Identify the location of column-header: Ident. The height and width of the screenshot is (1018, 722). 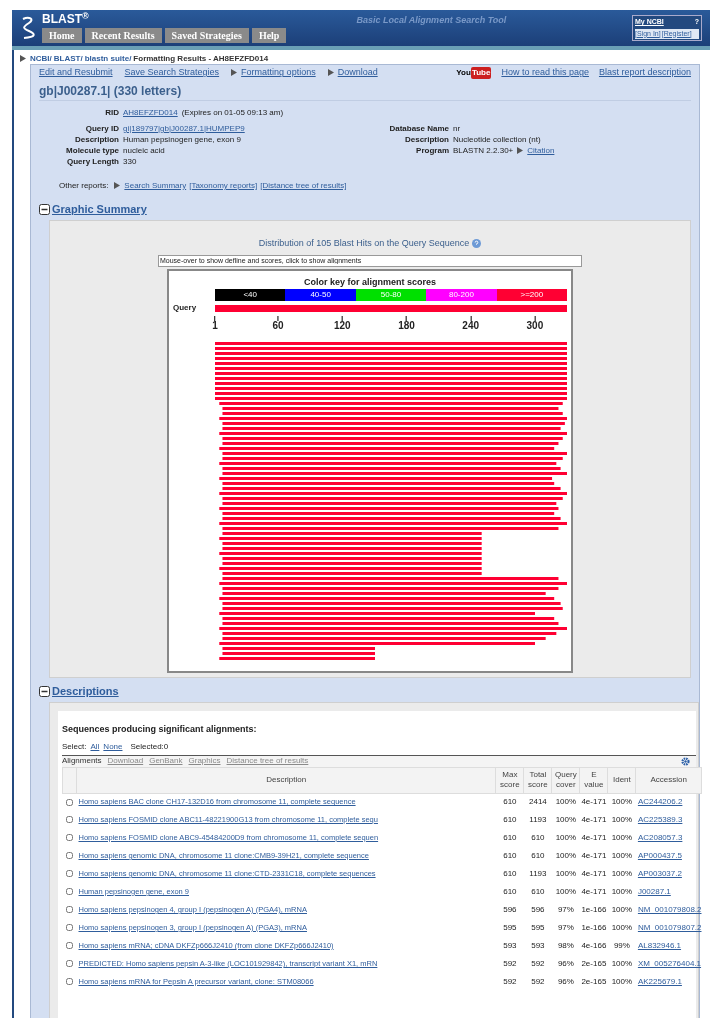
(621, 780).